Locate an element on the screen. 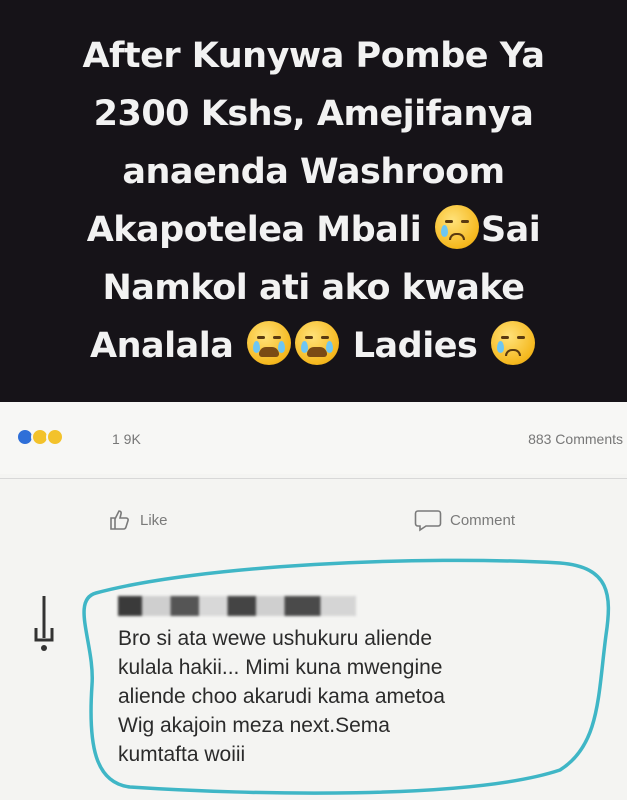 Image resolution: width=627 pixels, height=800 pixels. comment-line: Wig akajoin meza next.Sema is located at coordinates (254, 725).